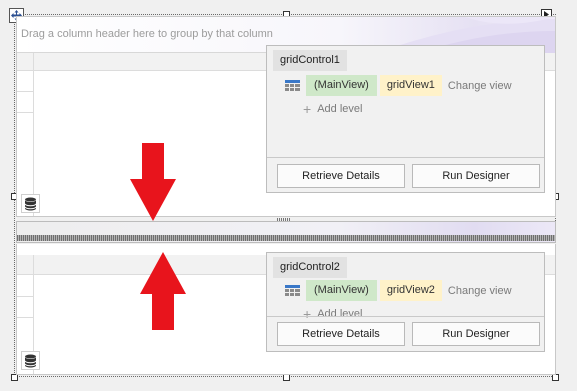  Describe the element at coordinates (25, 134) in the screenshot. I see `row-indicator-column` at that location.